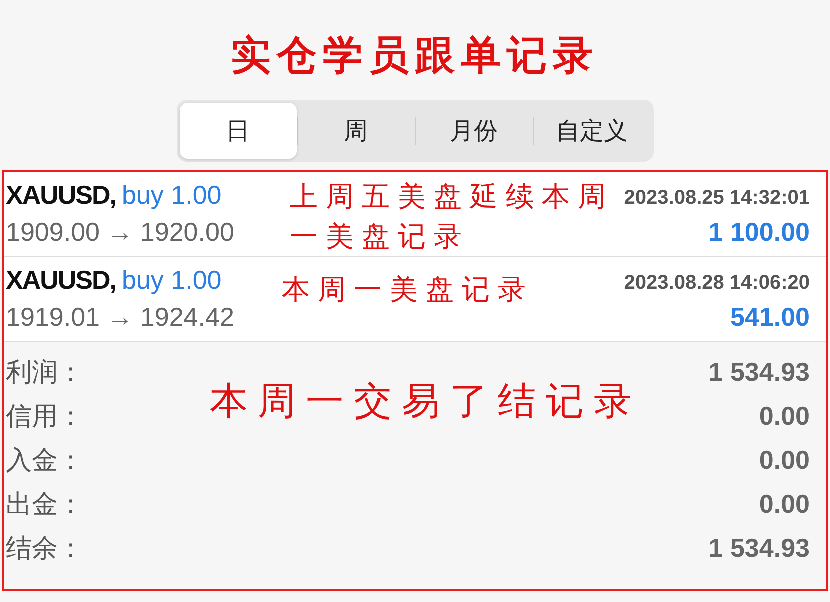 The image size is (830, 602). Describe the element at coordinates (45, 460) in the screenshot. I see `summary-label: 入金：` at that location.